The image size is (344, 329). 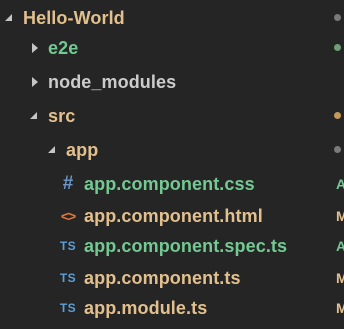 What do you see at coordinates (186, 245) in the screenshot?
I see `file-label: app.component.spec.ts` at bounding box center [186, 245].